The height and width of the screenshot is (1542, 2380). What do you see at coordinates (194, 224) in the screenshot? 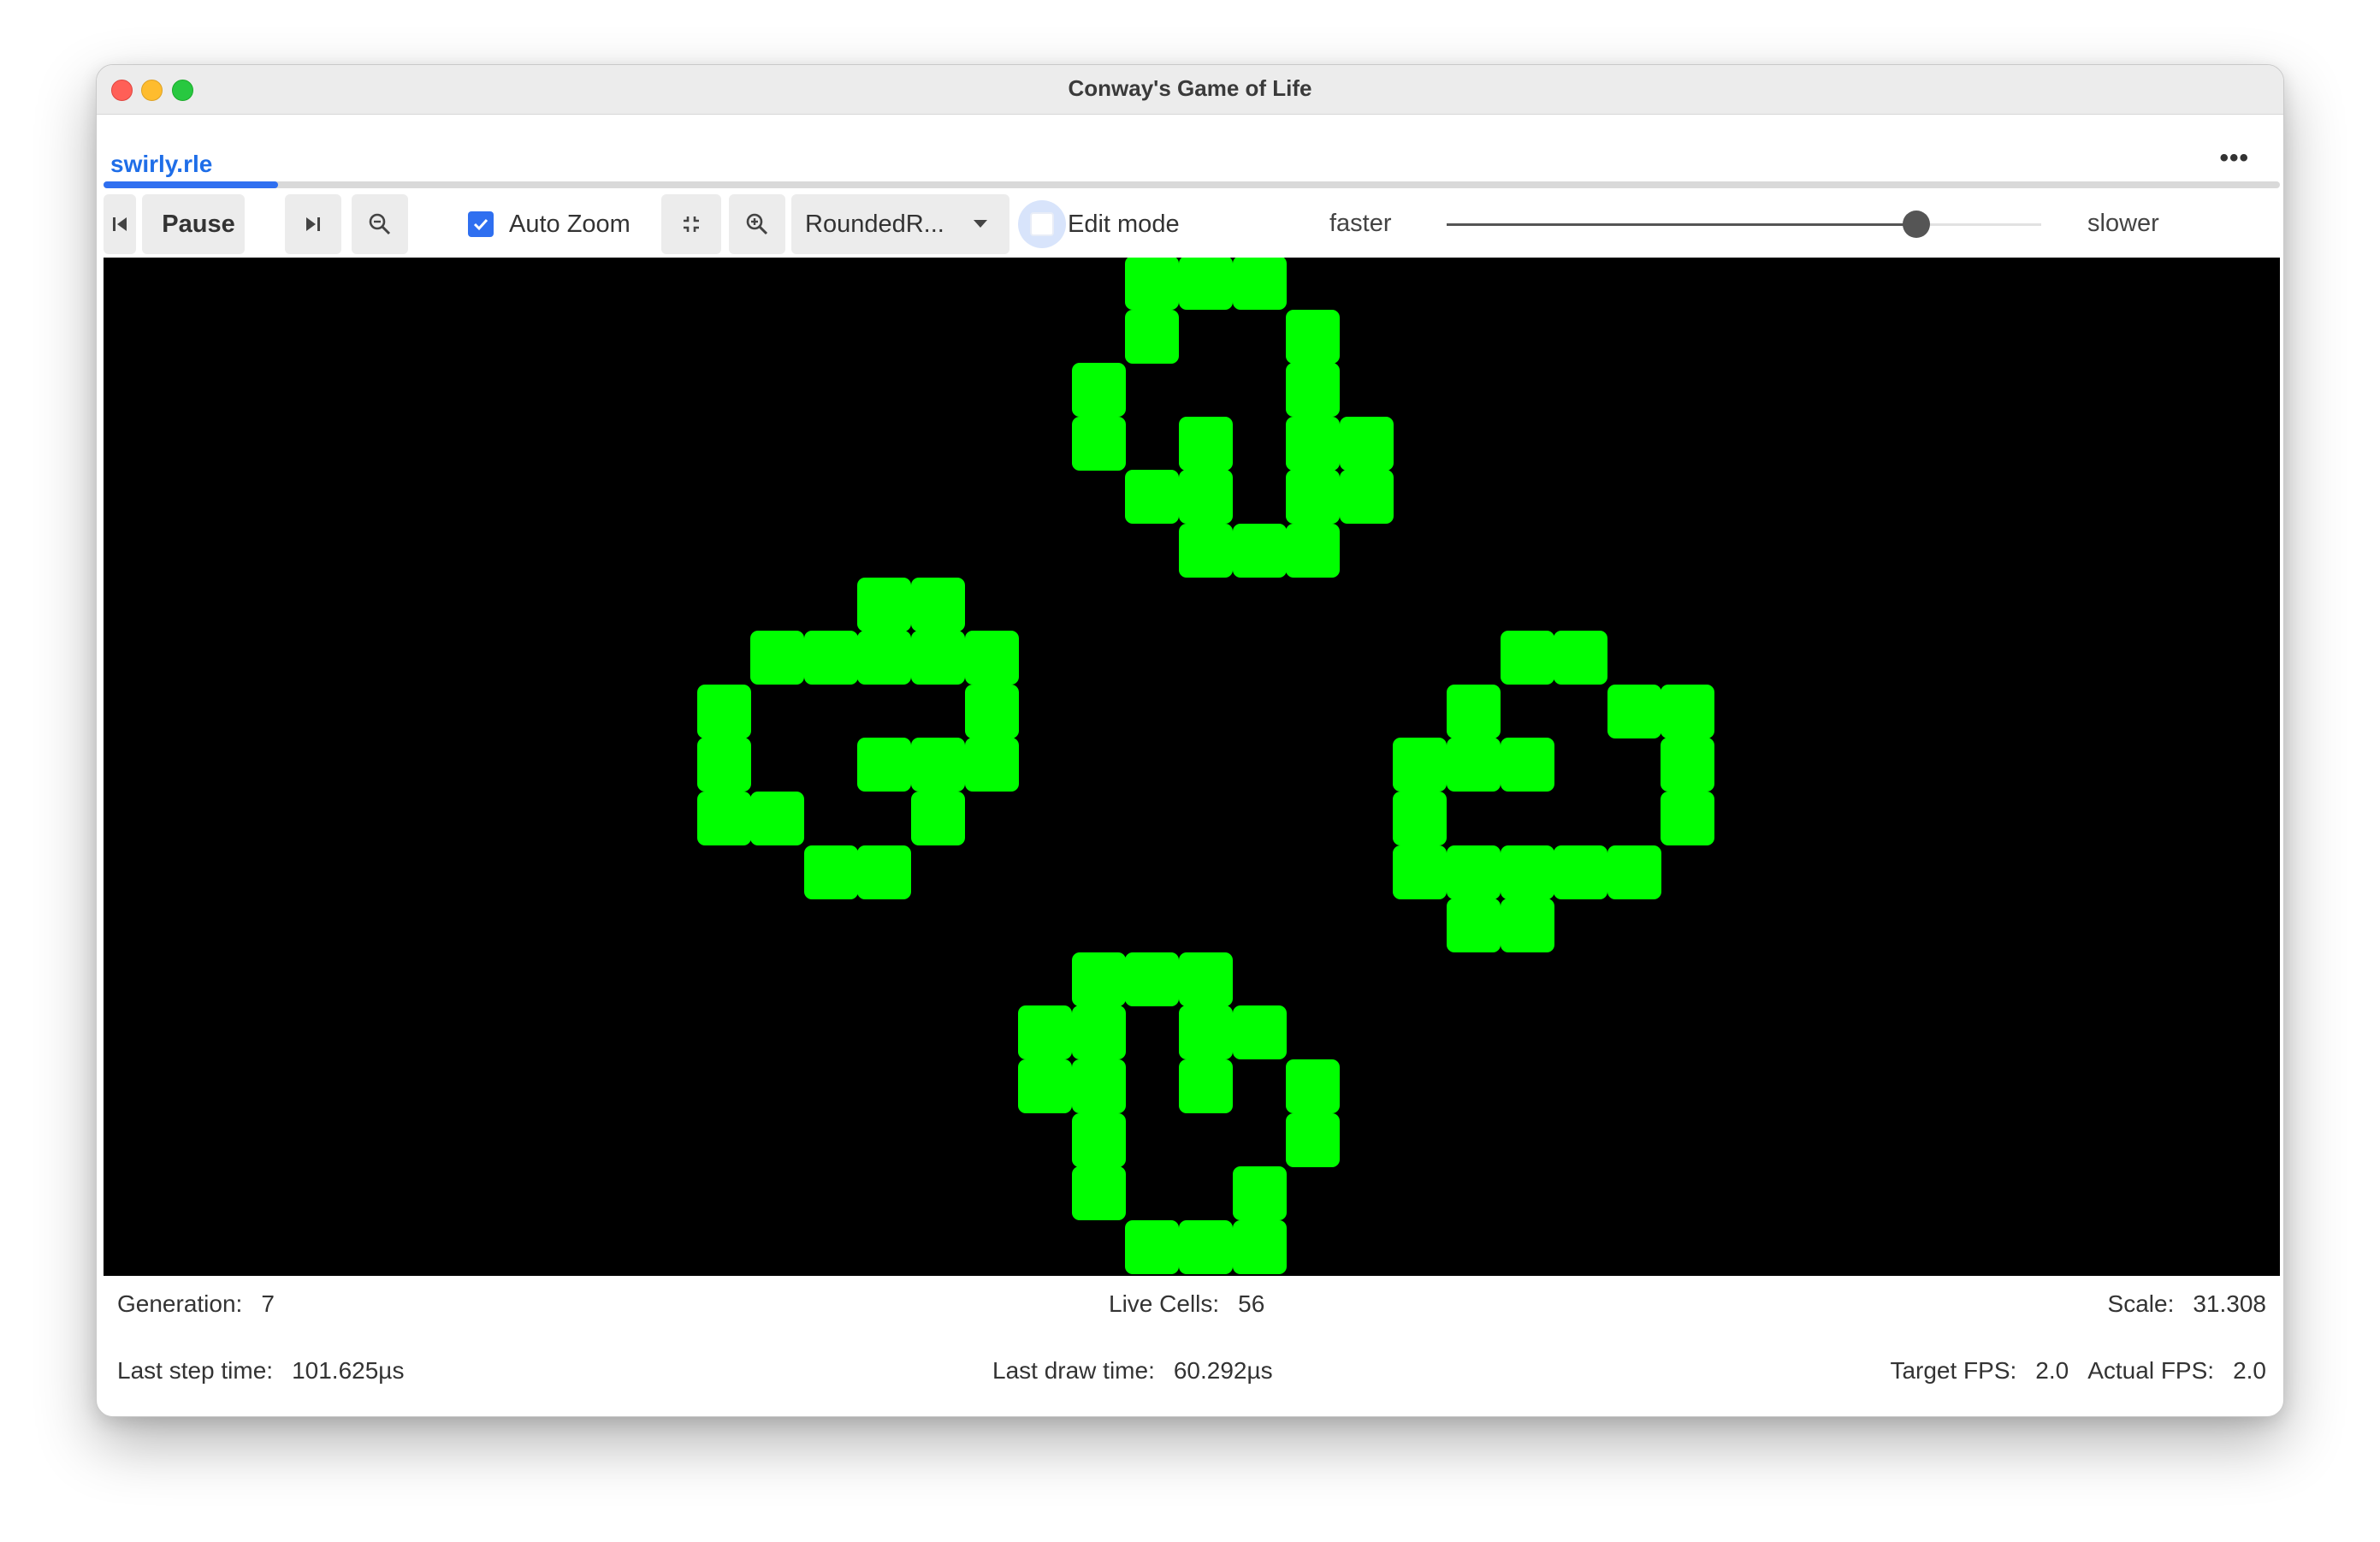
I see `pause-button: Pause` at bounding box center [194, 224].